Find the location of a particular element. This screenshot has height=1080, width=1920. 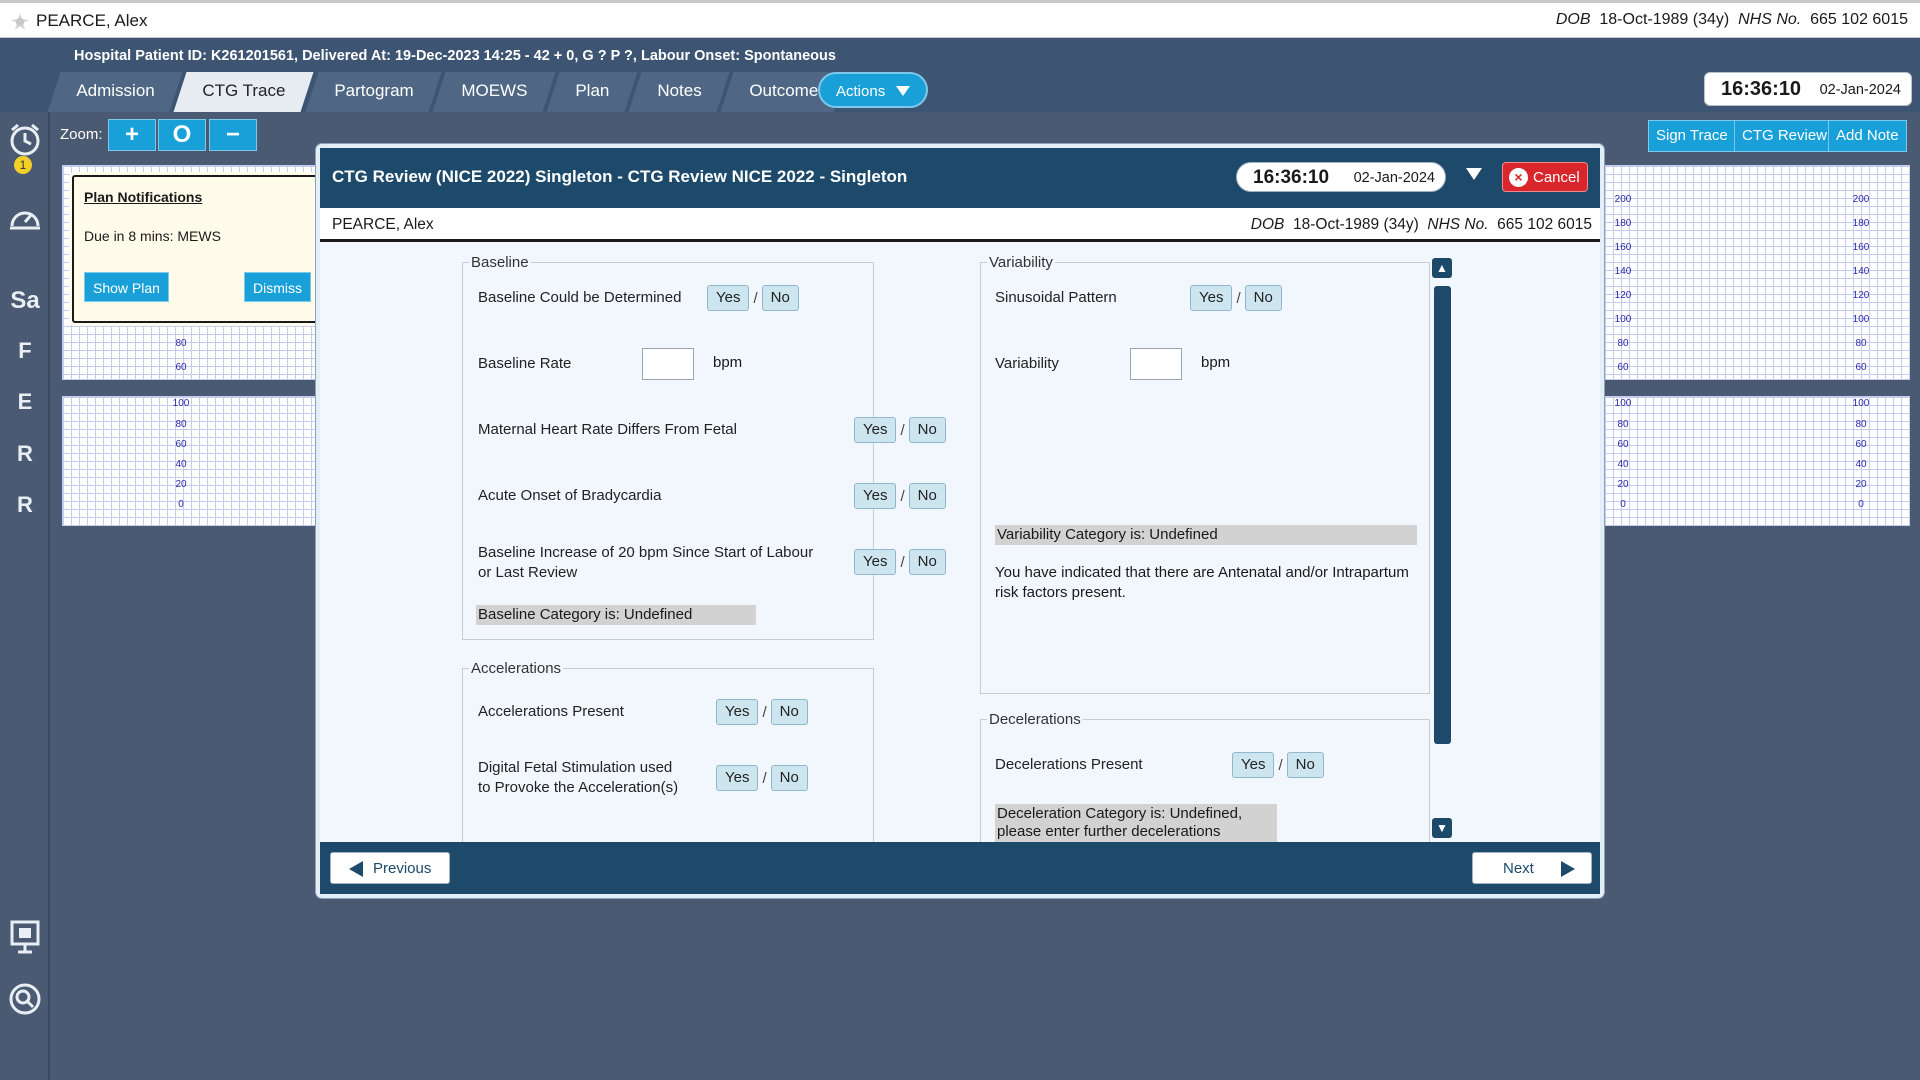

cancel-button: × Cancel is located at coordinates (1545, 177).